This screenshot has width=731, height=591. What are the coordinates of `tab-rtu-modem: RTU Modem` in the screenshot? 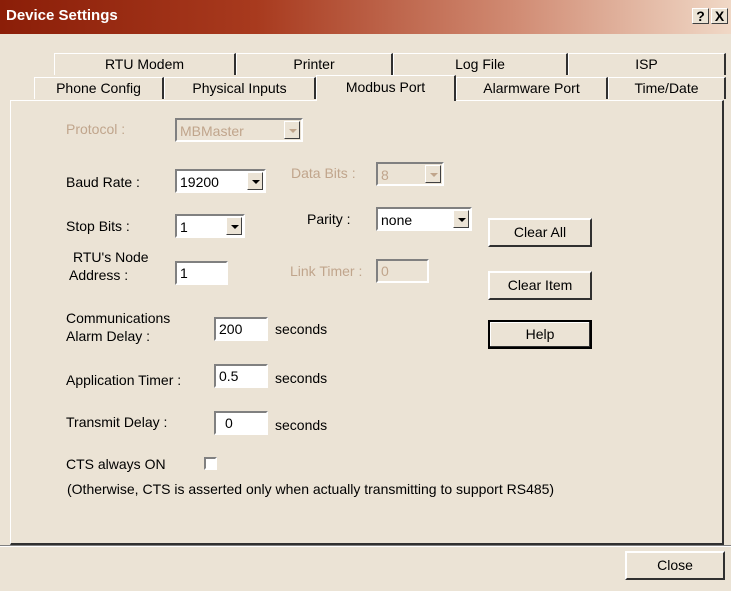 It's located at (145, 64).